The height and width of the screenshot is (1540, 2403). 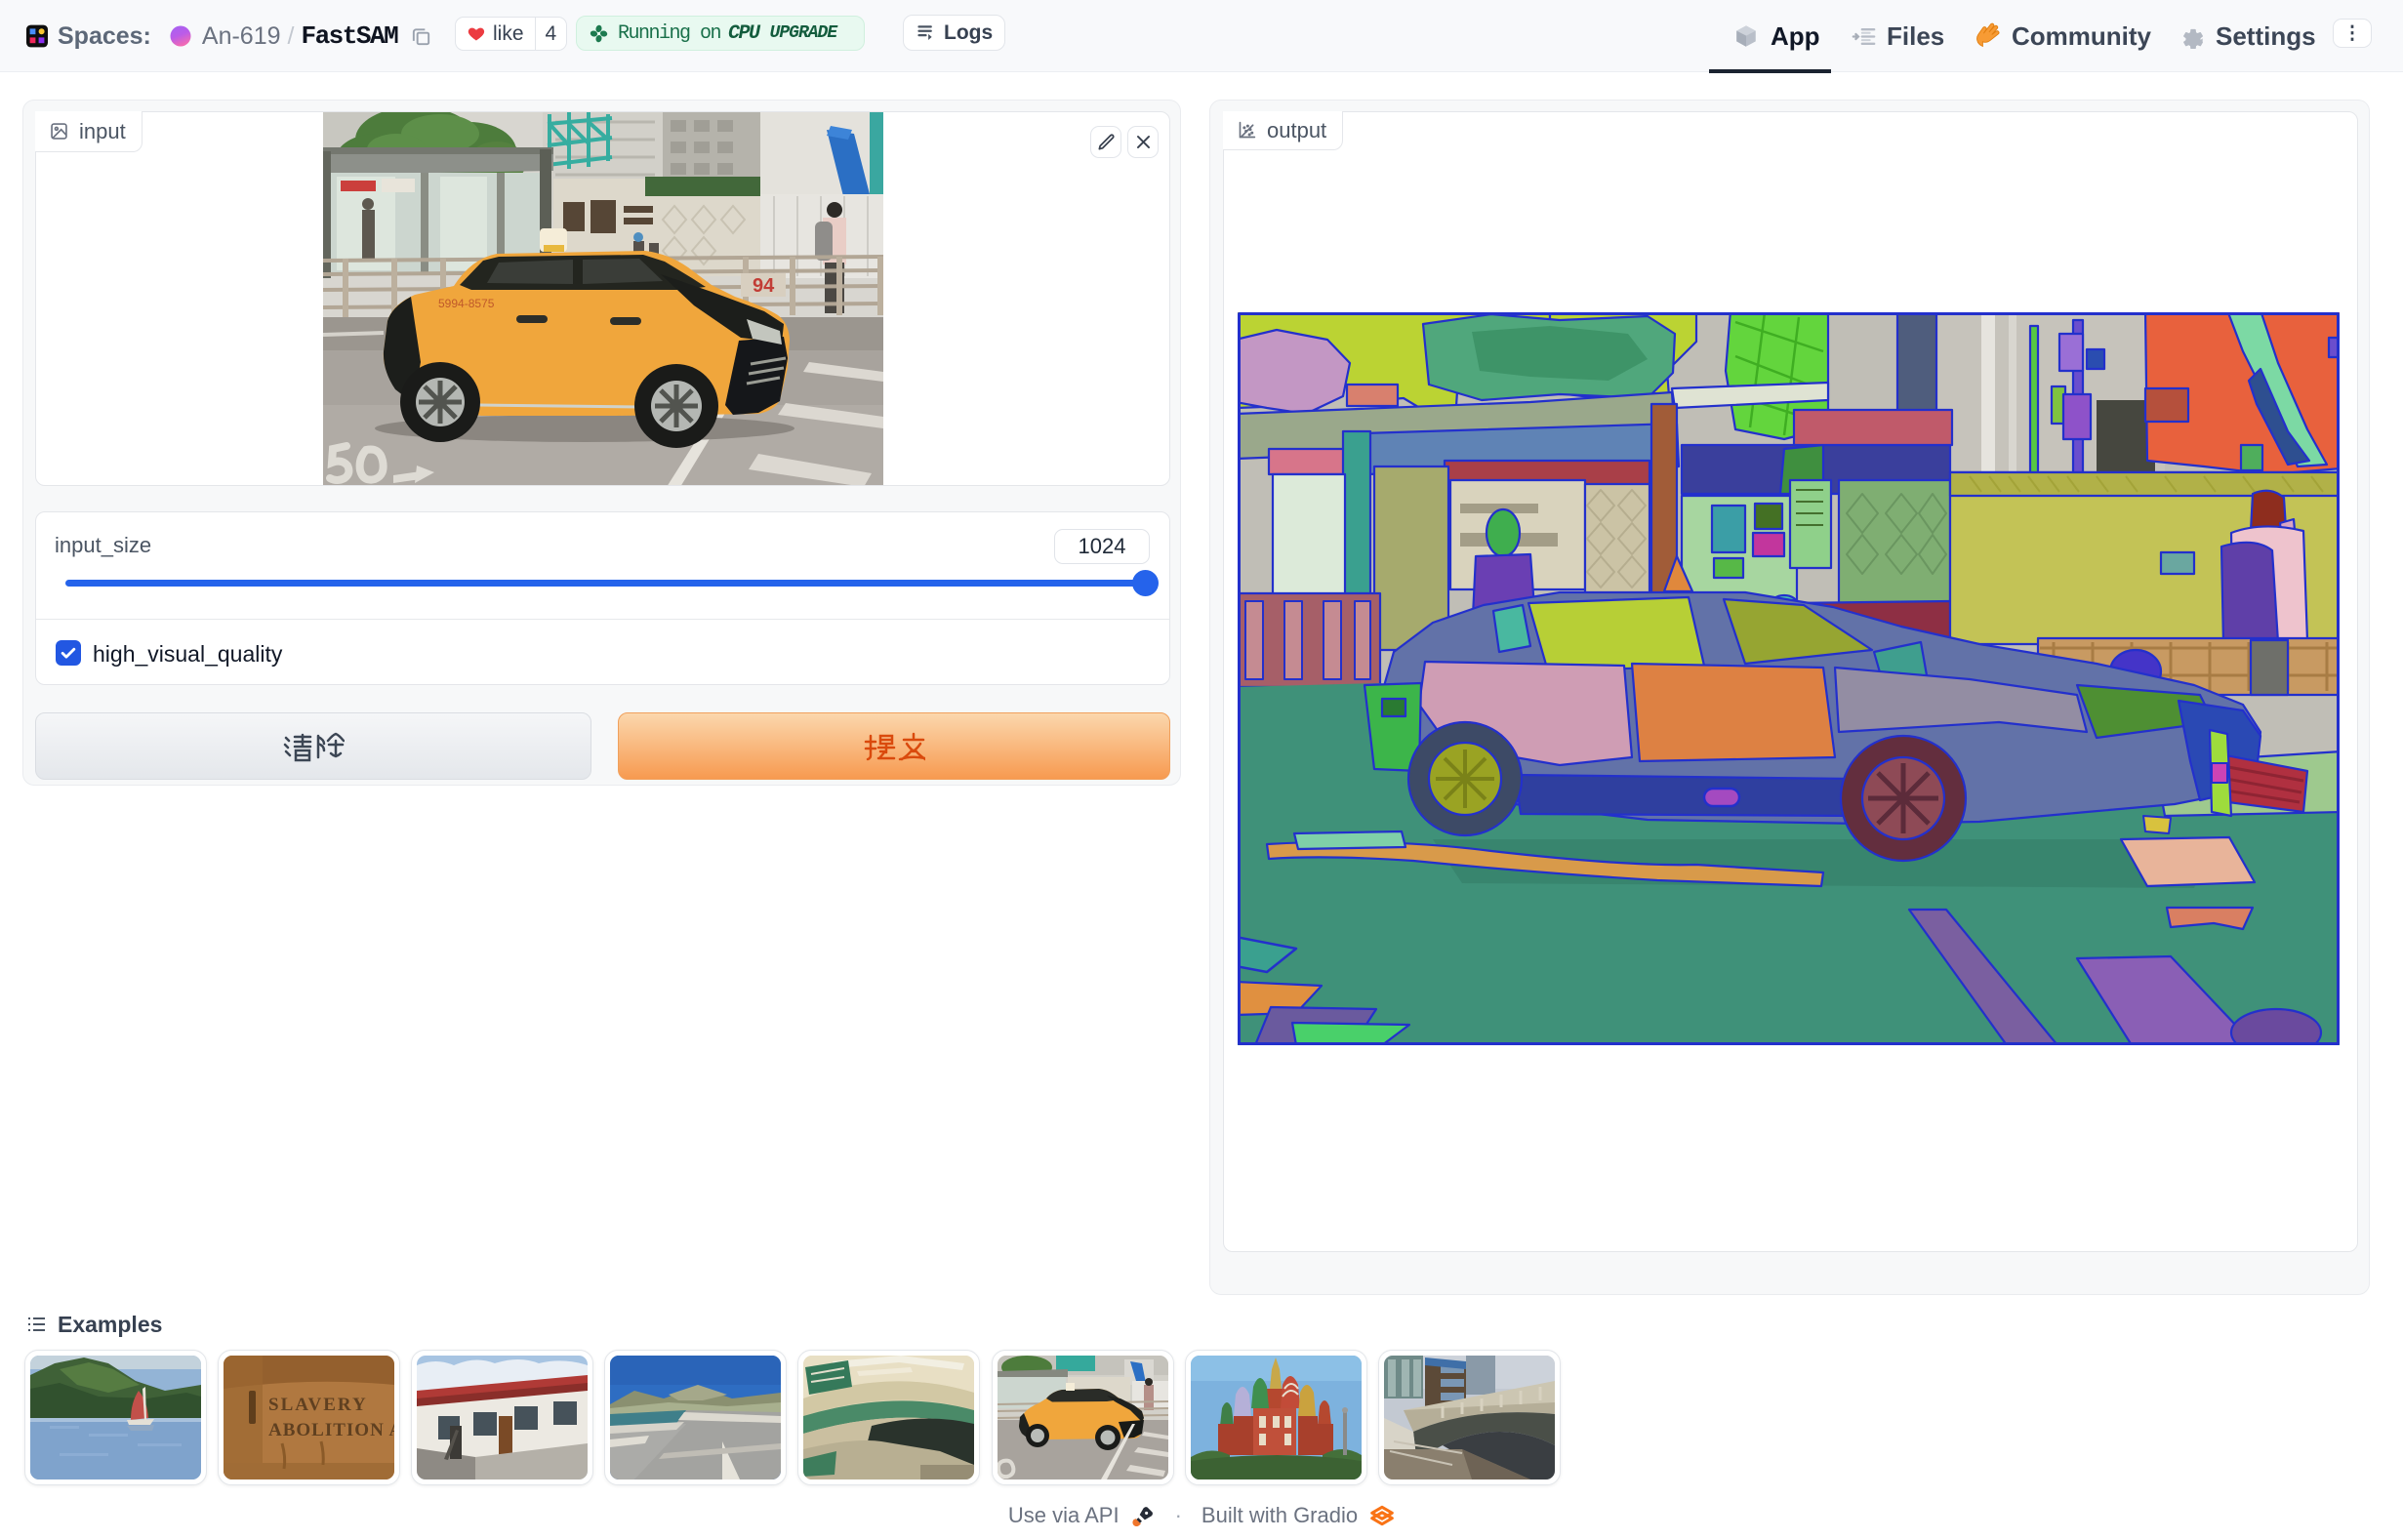 What do you see at coordinates (466, 303) in the screenshot?
I see `svg-text: 5994-8575` at bounding box center [466, 303].